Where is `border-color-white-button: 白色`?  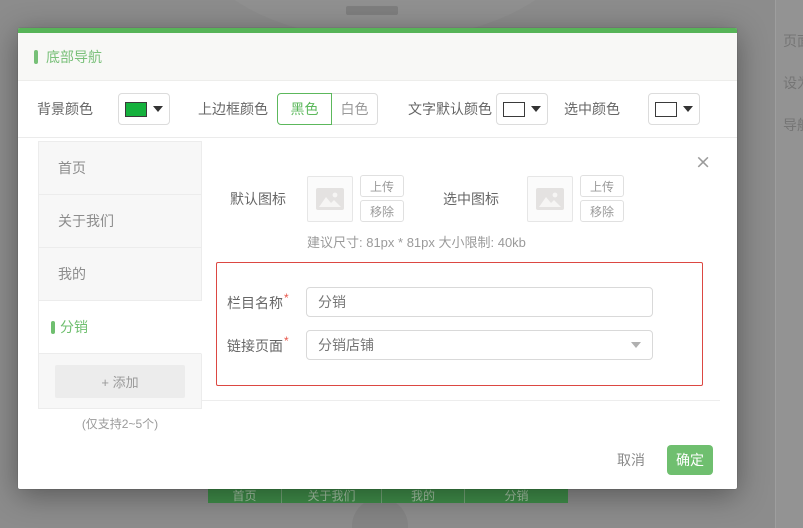
border-color-white-button: 白色 is located at coordinates (355, 109).